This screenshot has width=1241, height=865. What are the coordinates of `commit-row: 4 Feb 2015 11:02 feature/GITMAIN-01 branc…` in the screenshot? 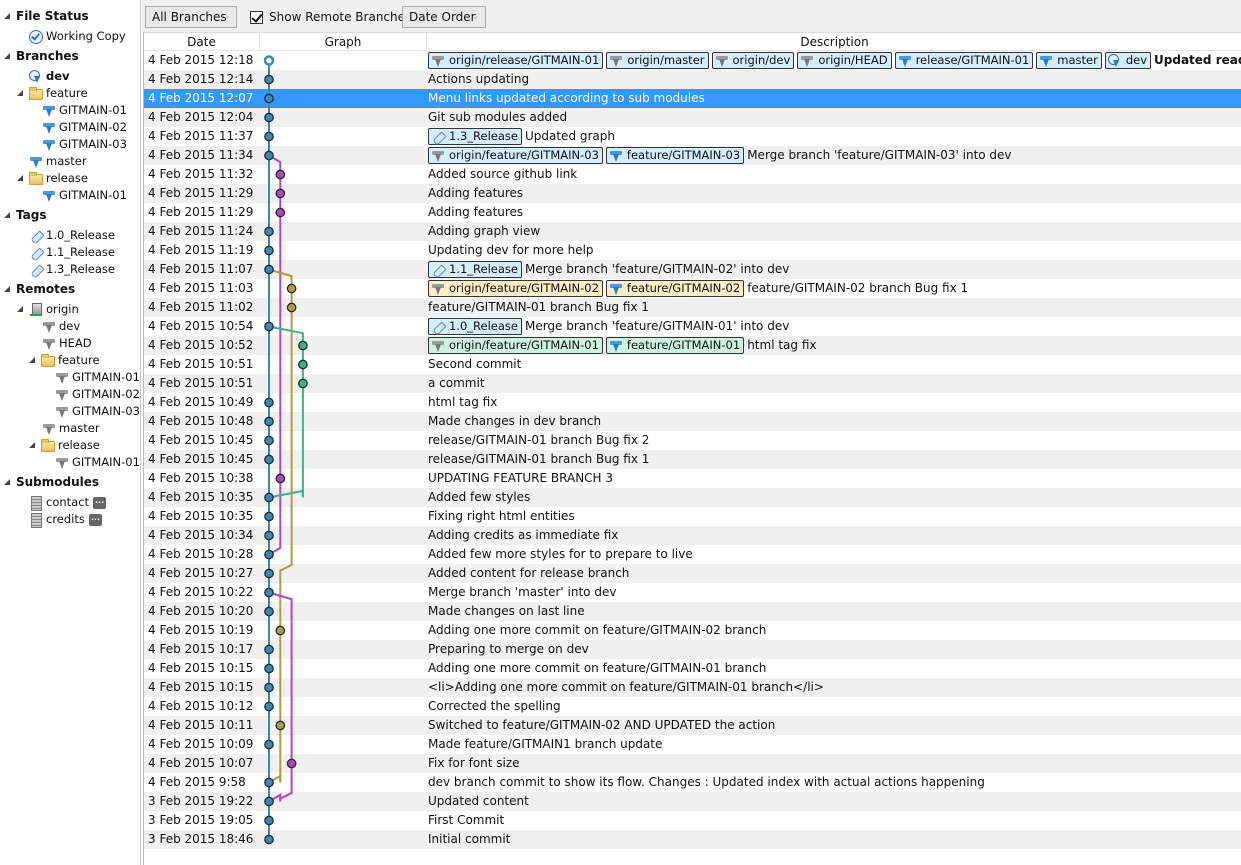 It's located at (692, 307).